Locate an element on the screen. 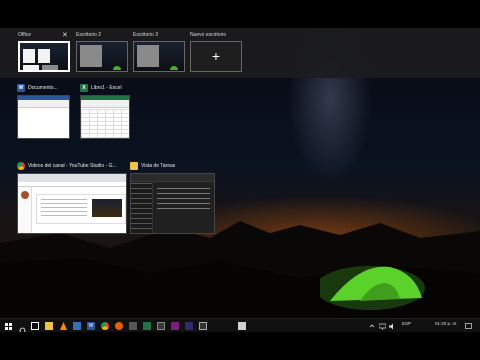  window-header: X Libro1 - Excel is located at coordinates (101, 88).